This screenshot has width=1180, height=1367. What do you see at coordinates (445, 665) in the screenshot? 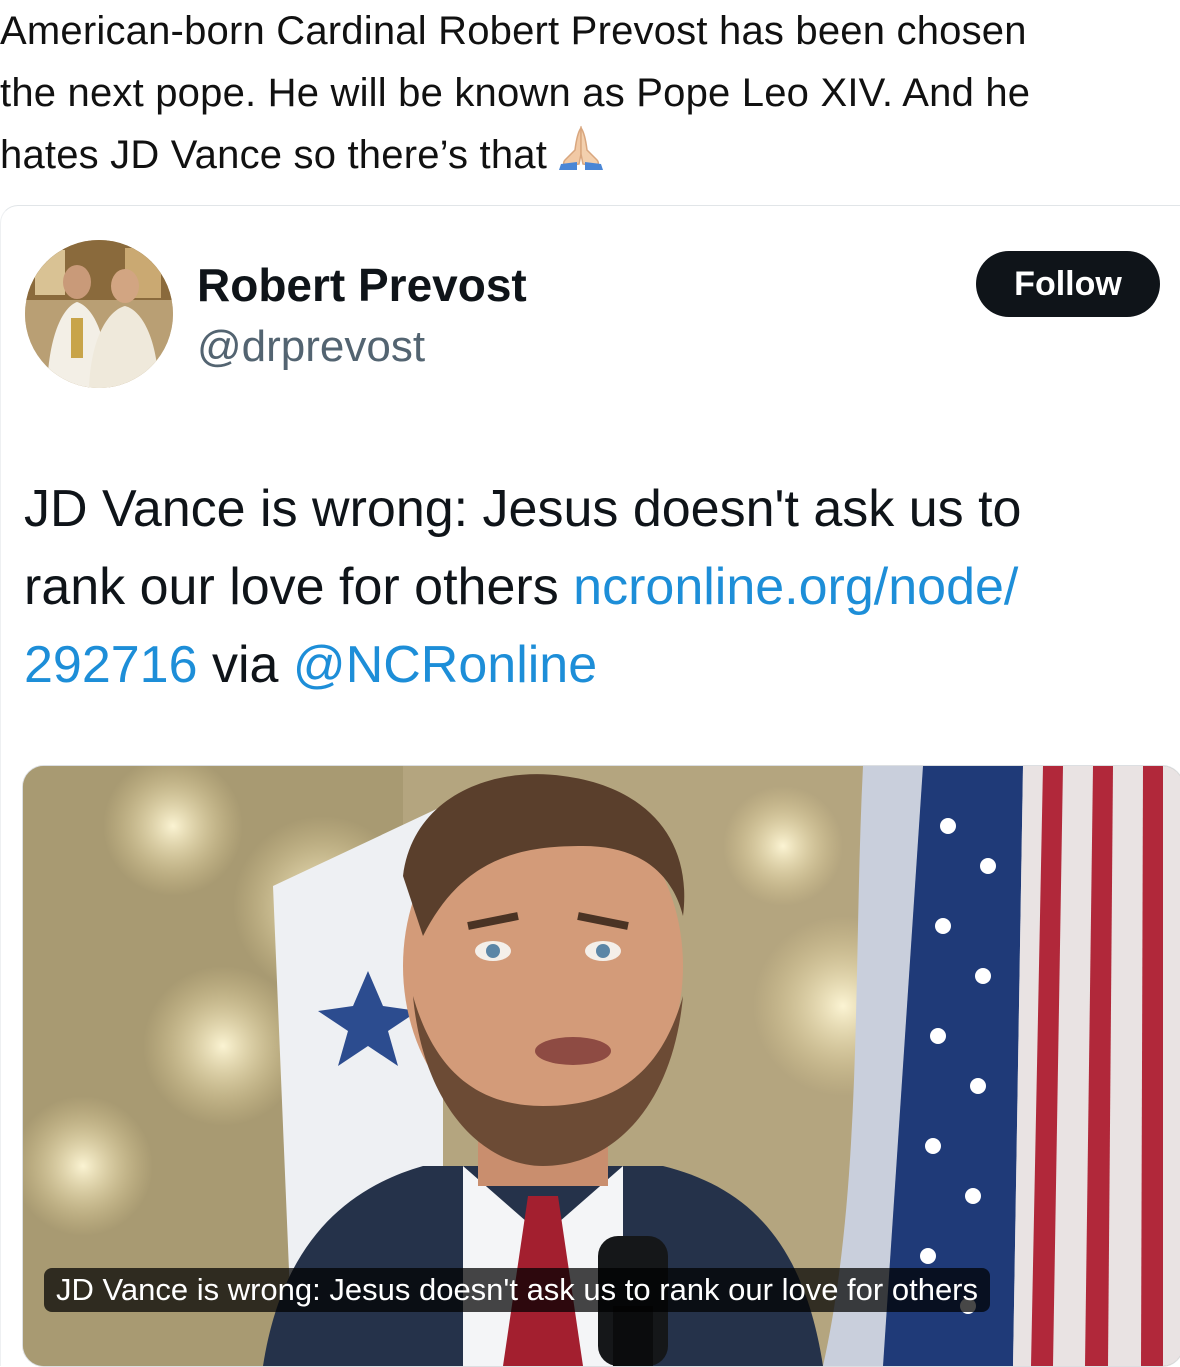
I see `mention-link: @NCRonline` at bounding box center [445, 665].